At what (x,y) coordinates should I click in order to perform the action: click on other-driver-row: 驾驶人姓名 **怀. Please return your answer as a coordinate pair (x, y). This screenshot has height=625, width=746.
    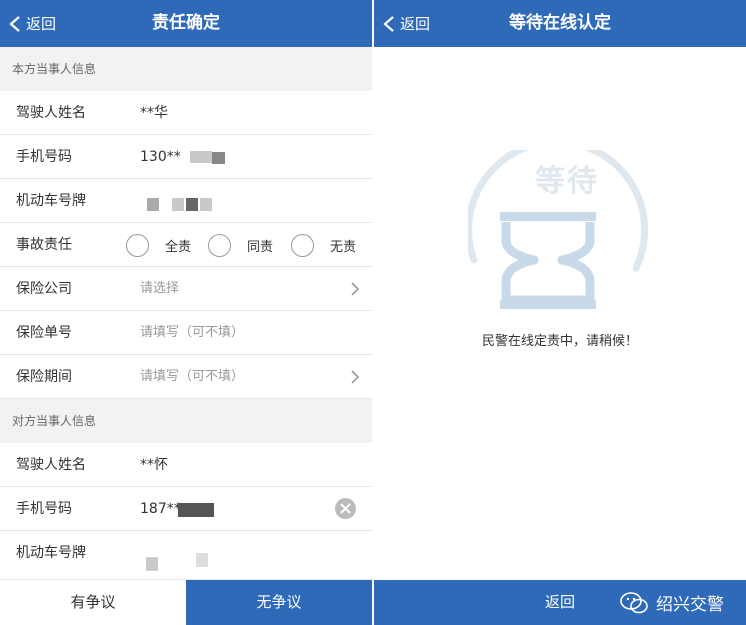
    Looking at the image, I should click on (186, 465).